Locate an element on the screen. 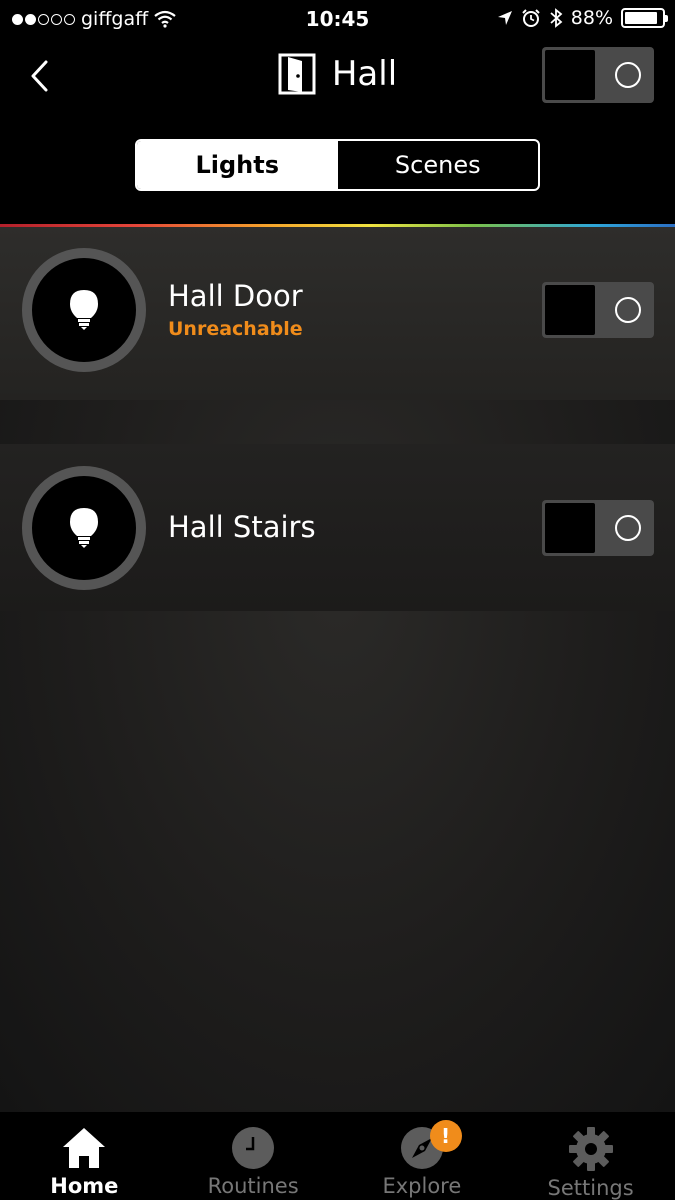 Image resolution: width=675 pixels, height=1200 pixels. battery-percent: 88% is located at coordinates (591, 18).